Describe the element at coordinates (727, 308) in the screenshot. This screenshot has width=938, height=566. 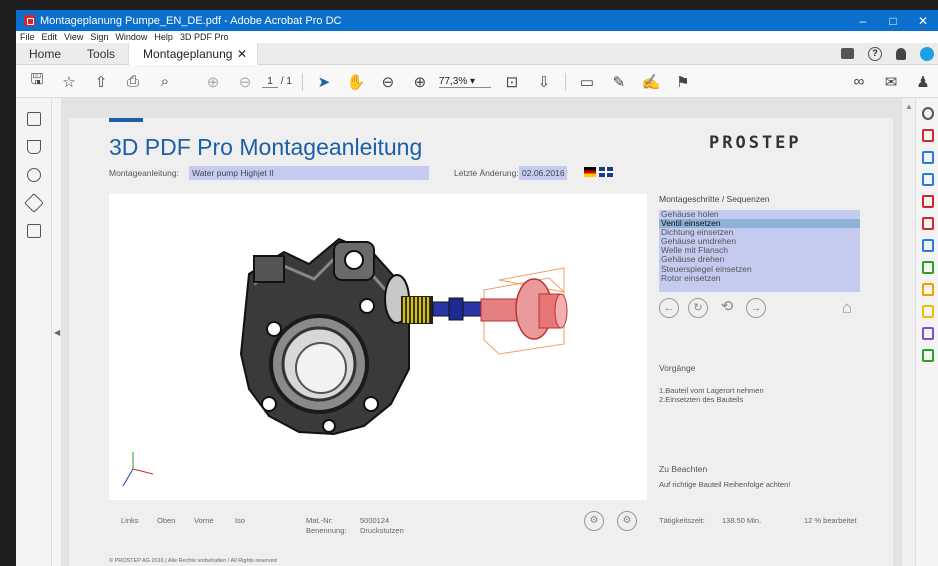
I see `loop-icon: ⟲` at that location.